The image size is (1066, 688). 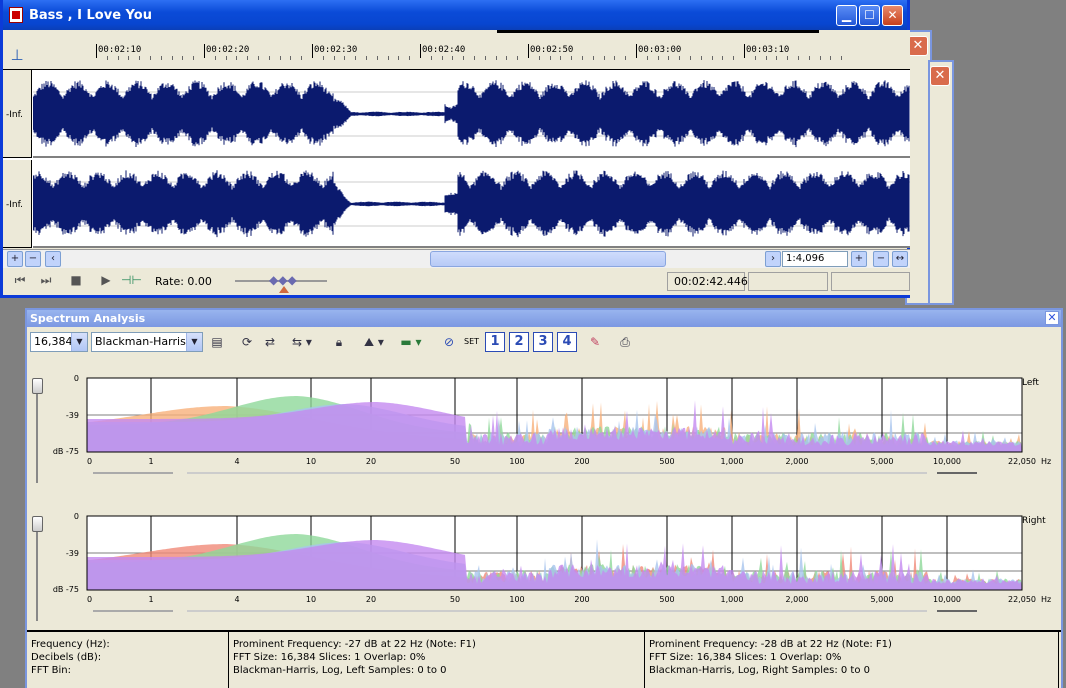 I want to click on eraser-icon: ✎, so click(x=595, y=342).